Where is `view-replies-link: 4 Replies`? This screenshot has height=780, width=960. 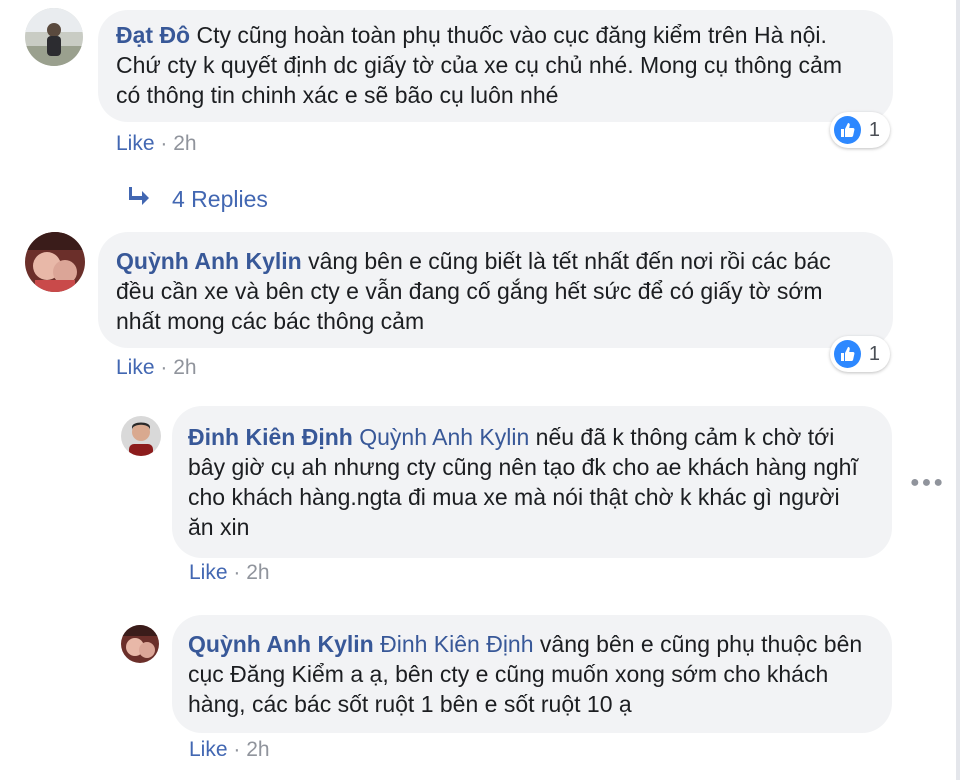
view-replies-link: 4 Replies is located at coordinates (198, 199).